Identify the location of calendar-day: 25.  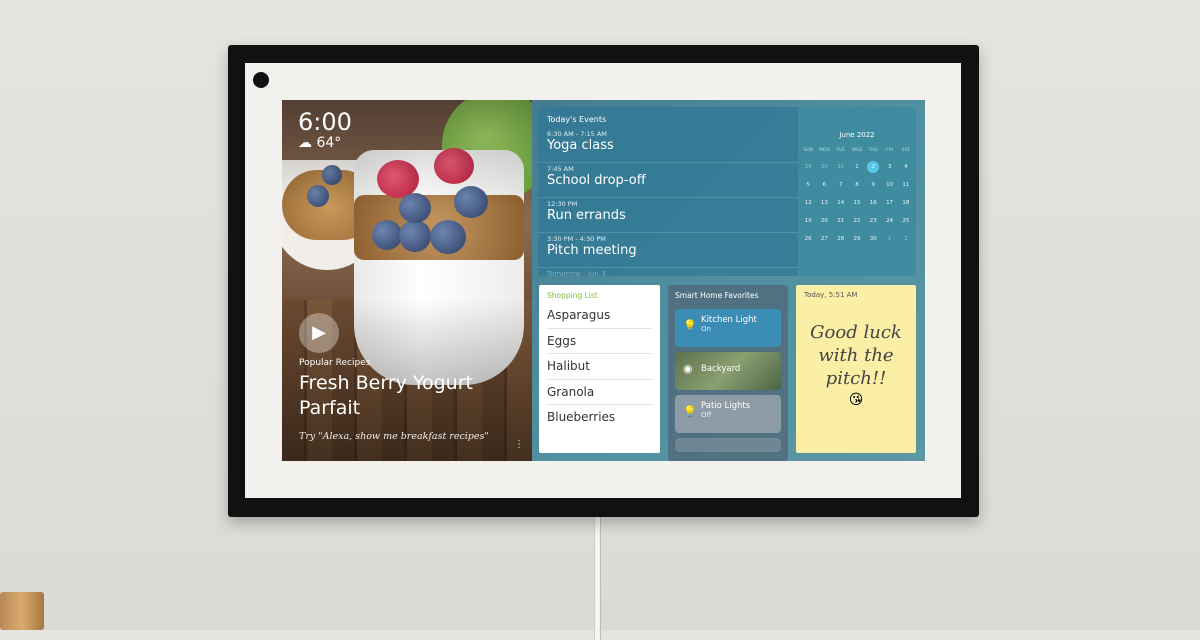
(906, 221).